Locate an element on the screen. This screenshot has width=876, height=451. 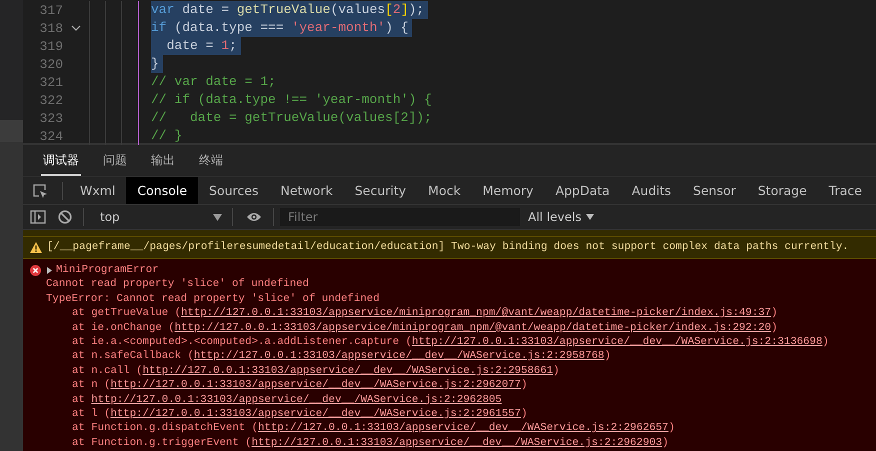
panel-tab: 问题 is located at coordinates (115, 161).